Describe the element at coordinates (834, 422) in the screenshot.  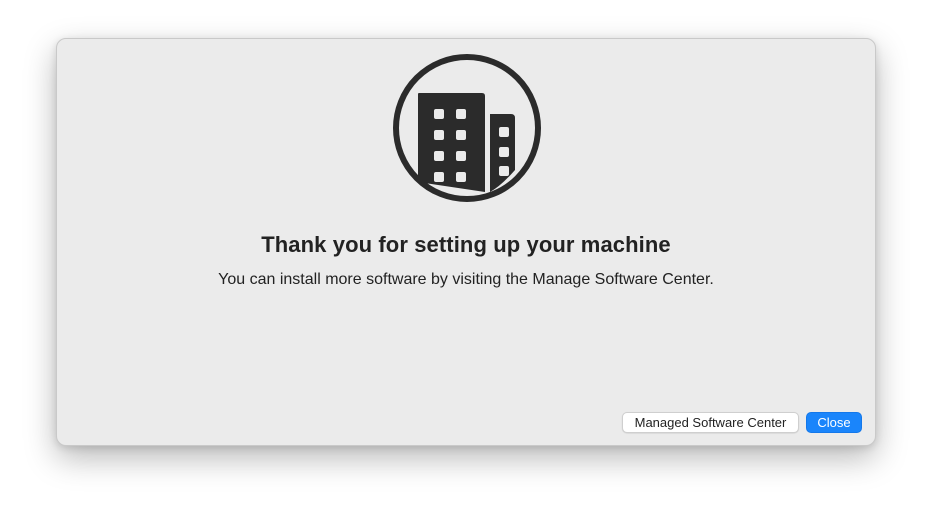
I see `close-button: Close` at that location.